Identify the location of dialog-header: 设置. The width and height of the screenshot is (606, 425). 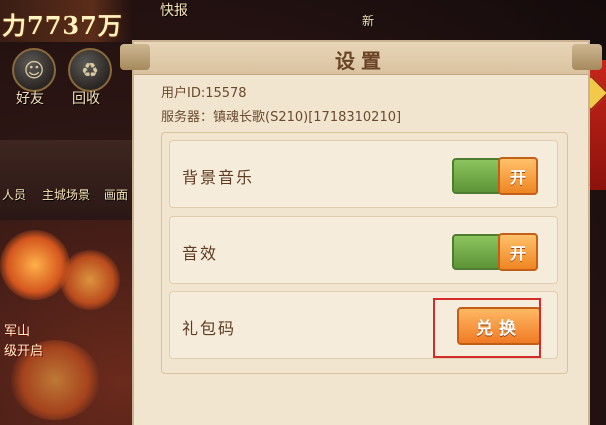
(361, 58).